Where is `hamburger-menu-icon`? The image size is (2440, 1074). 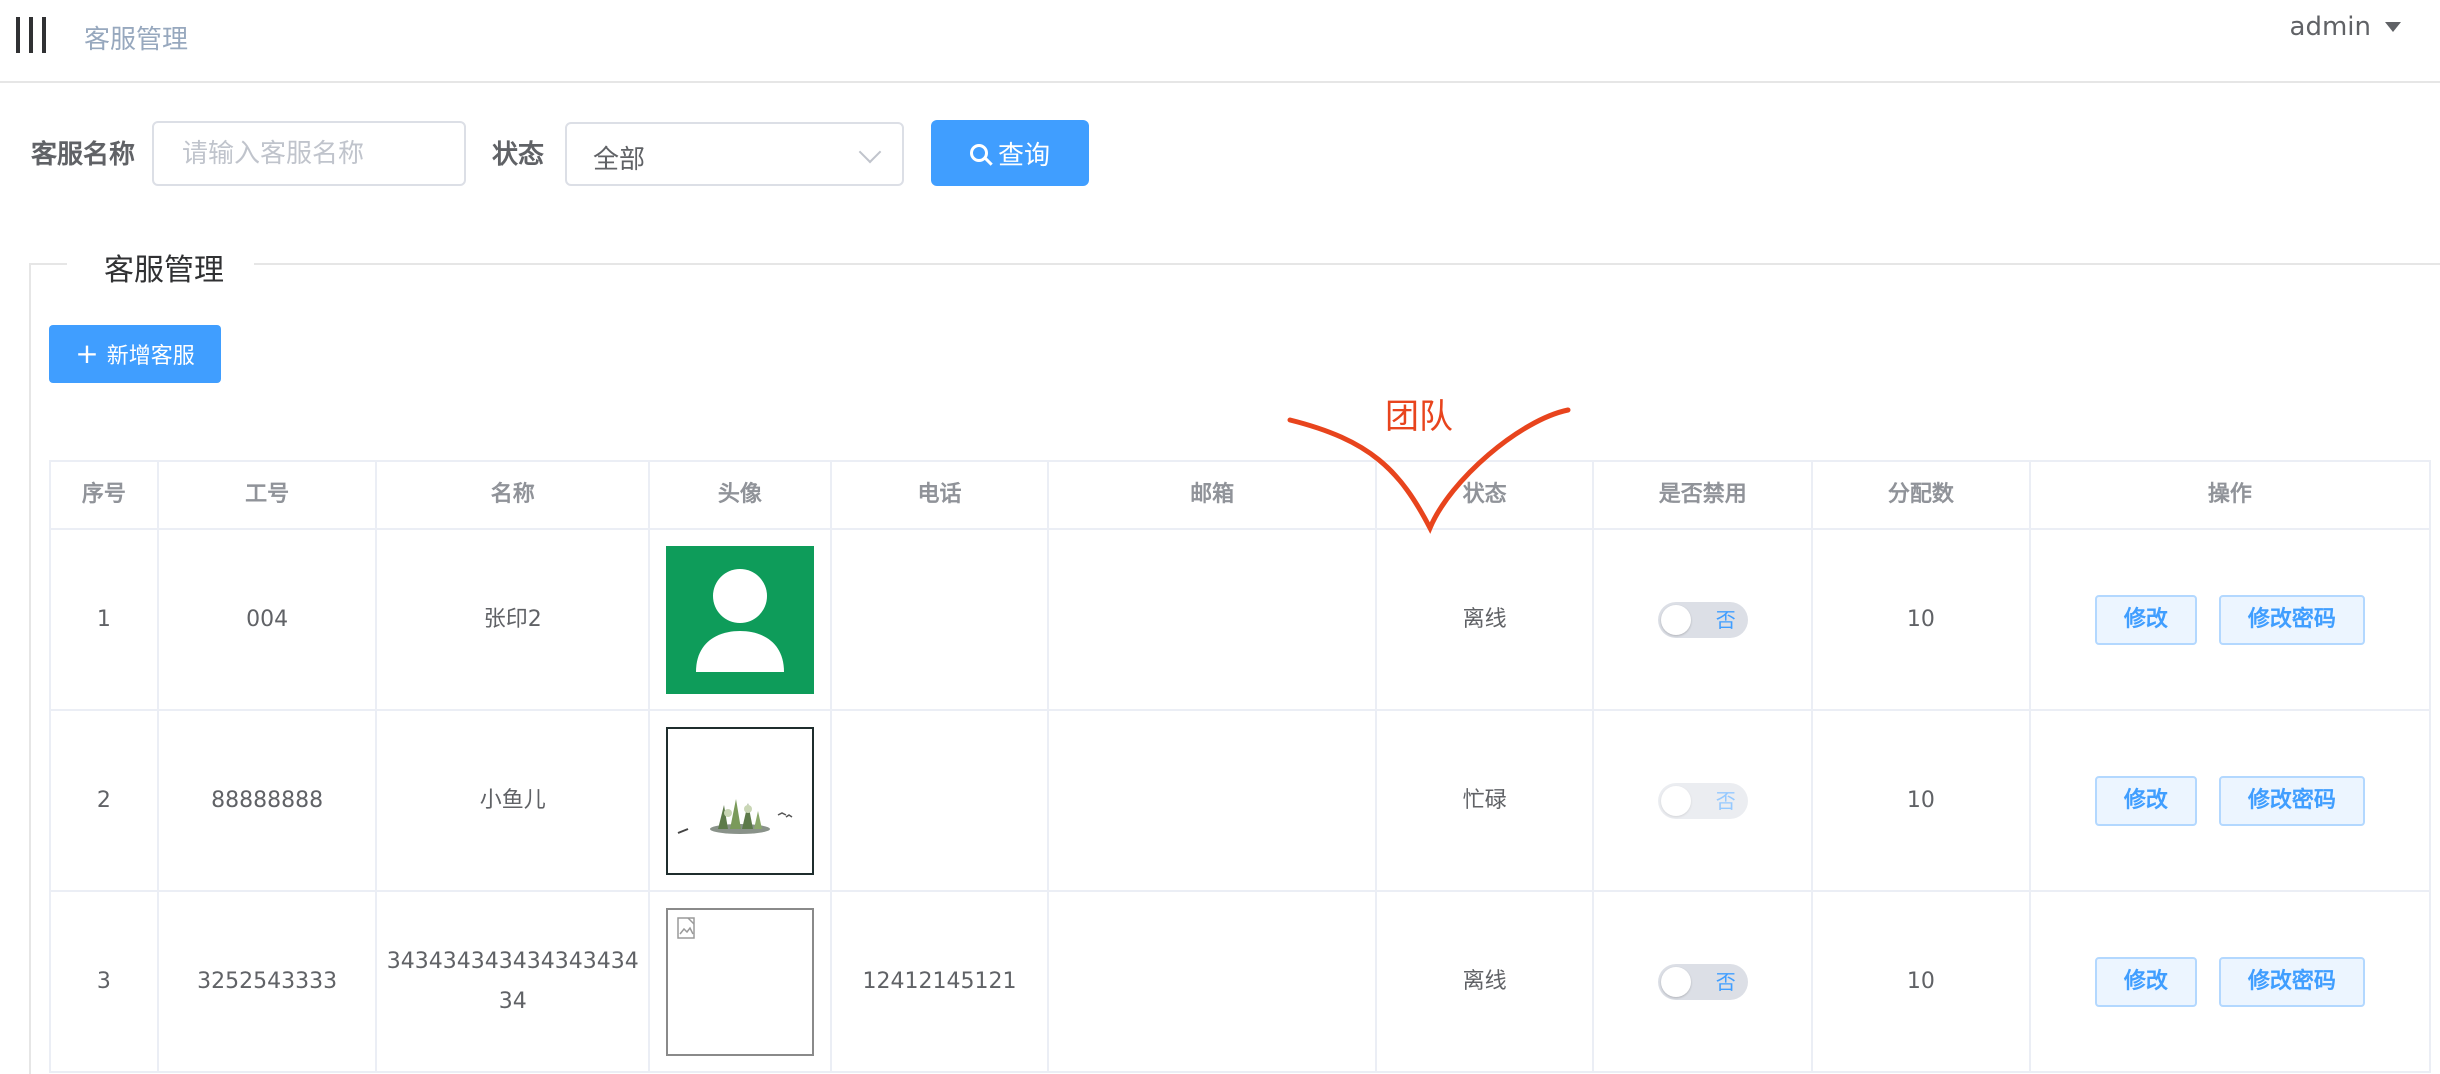 hamburger-menu-icon is located at coordinates (31, 35).